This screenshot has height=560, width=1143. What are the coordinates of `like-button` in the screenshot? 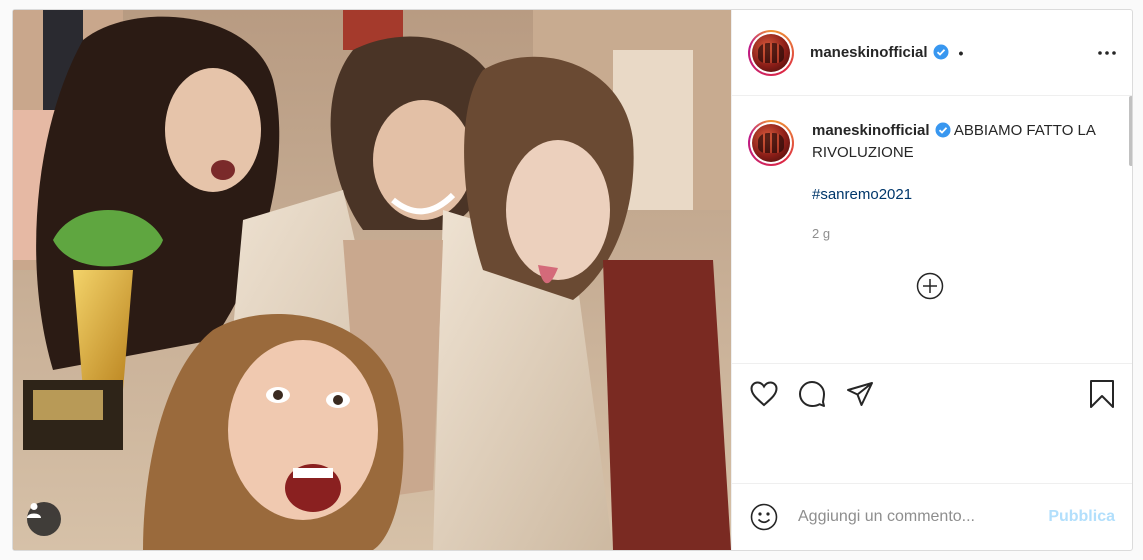 It's located at (764, 394).